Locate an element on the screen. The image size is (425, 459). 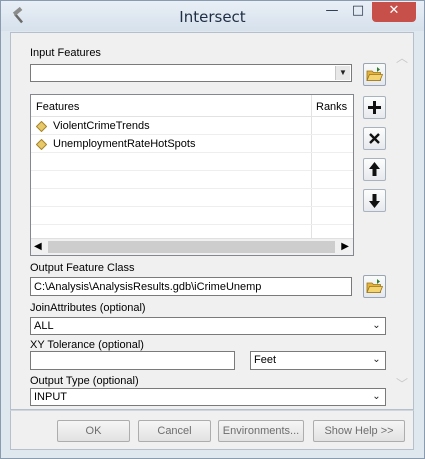
output-browse-button is located at coordinates (374, 286).